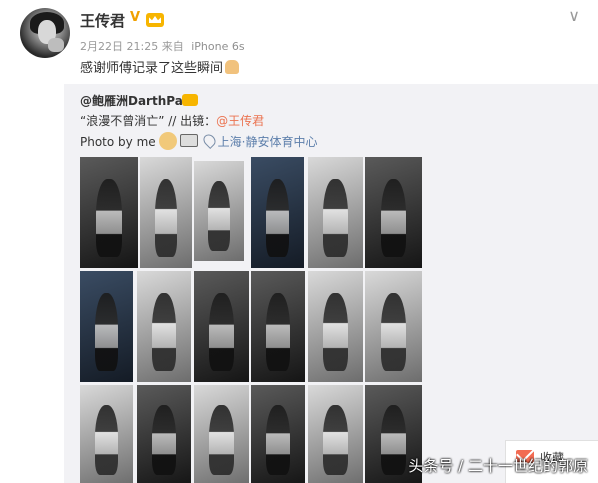  Describe the element at coordinates (118, 142) in the screenshot. I see `repost-credit-text: Photo by me` at that location.